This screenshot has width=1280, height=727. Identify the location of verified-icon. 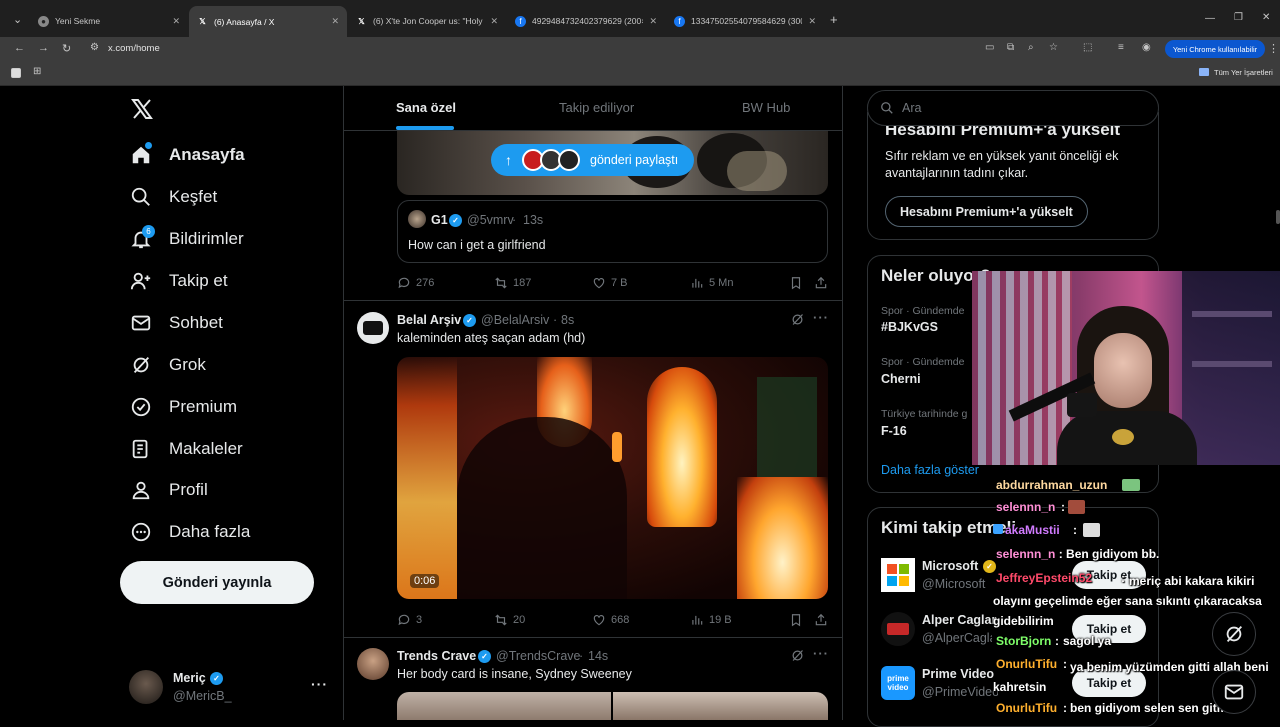
(141, 407).